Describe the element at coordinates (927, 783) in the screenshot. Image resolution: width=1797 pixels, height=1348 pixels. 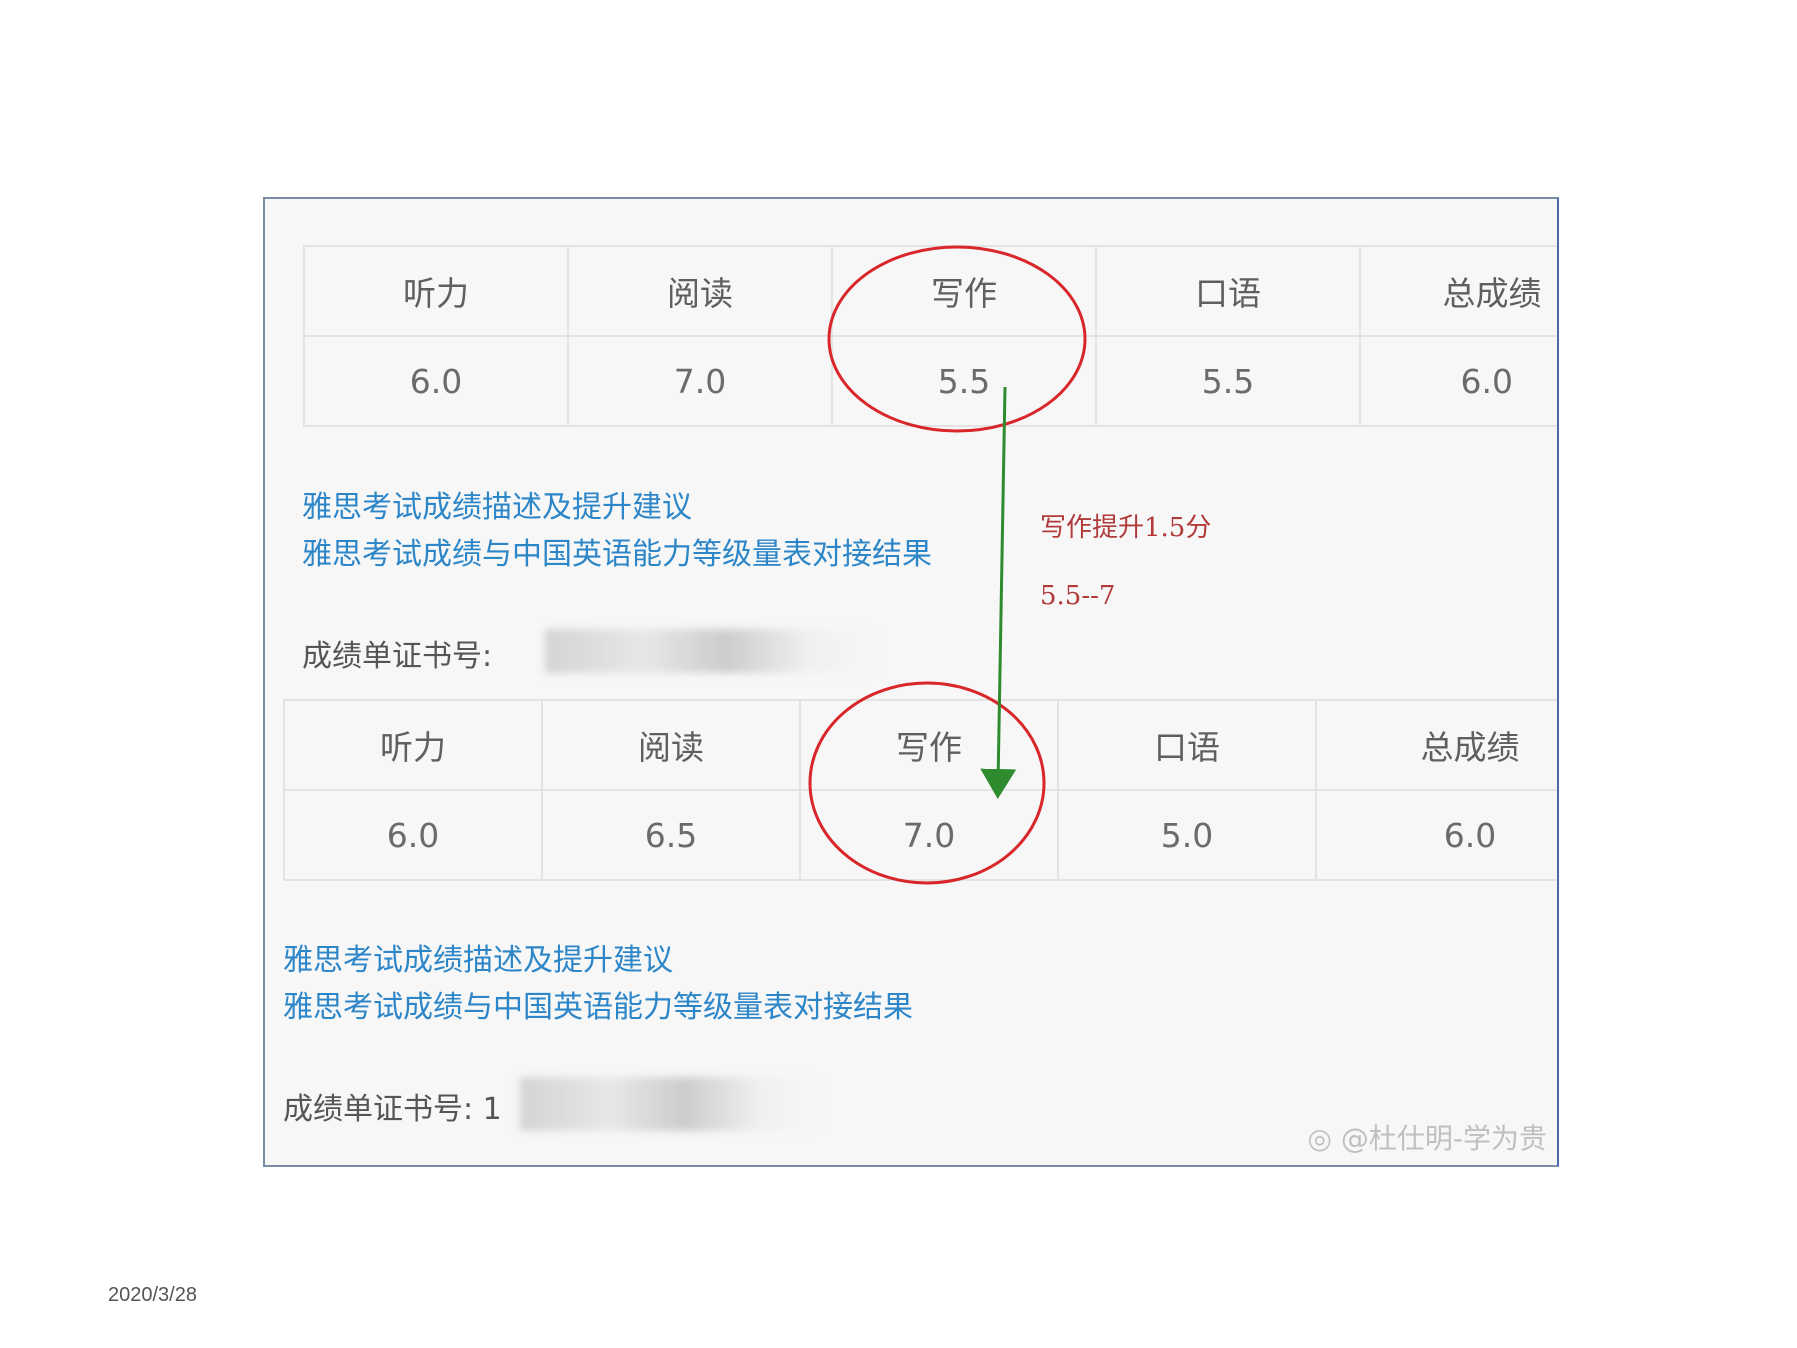
I see `circle-writing-after` at that location.